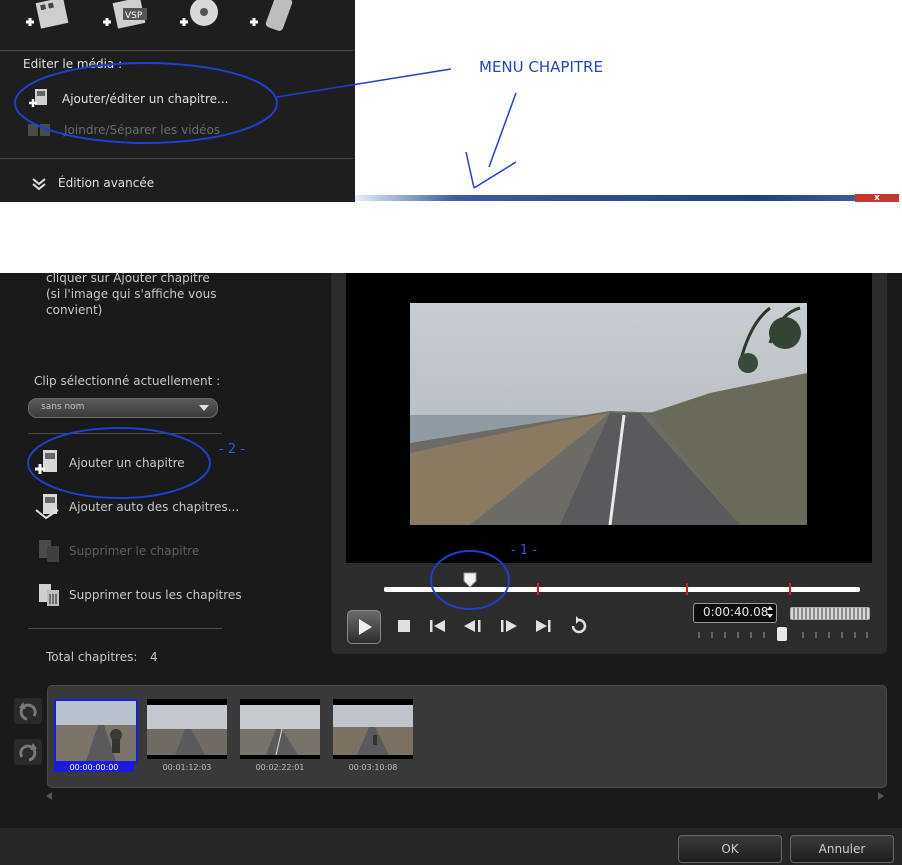 The image size is (902, 865). I want to click on step-2-annotation: - 2 -, so click(232, 449).